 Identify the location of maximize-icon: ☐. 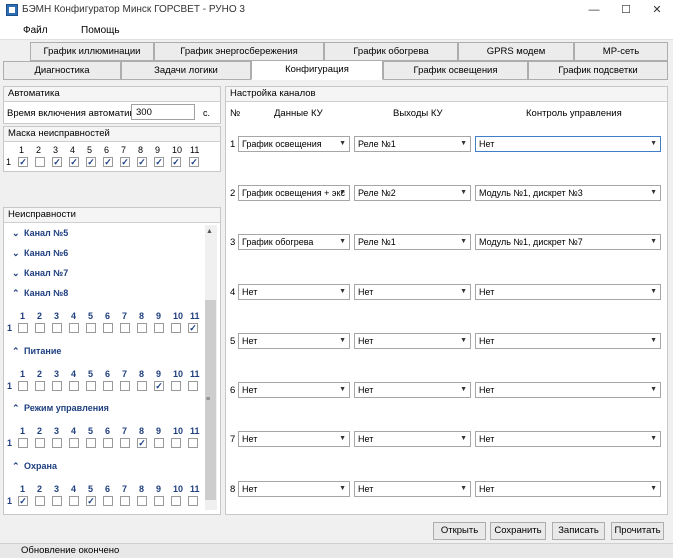
(626, 10).